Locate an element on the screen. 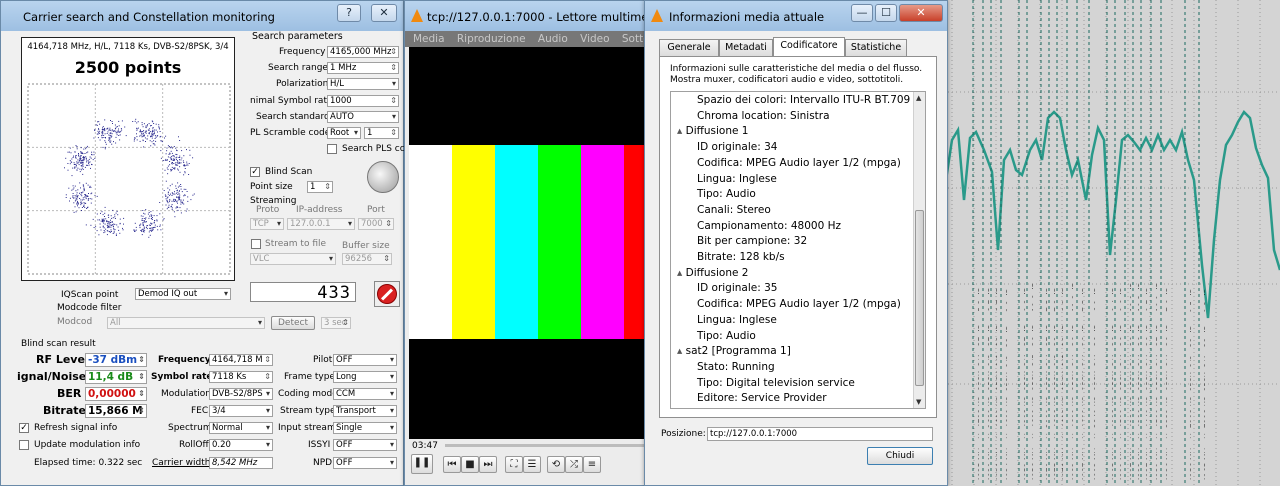 Image resolution: width=1280 pixels, height=486 pixels. sn-value: 11,4 dB is located at coordinates (116, 377).